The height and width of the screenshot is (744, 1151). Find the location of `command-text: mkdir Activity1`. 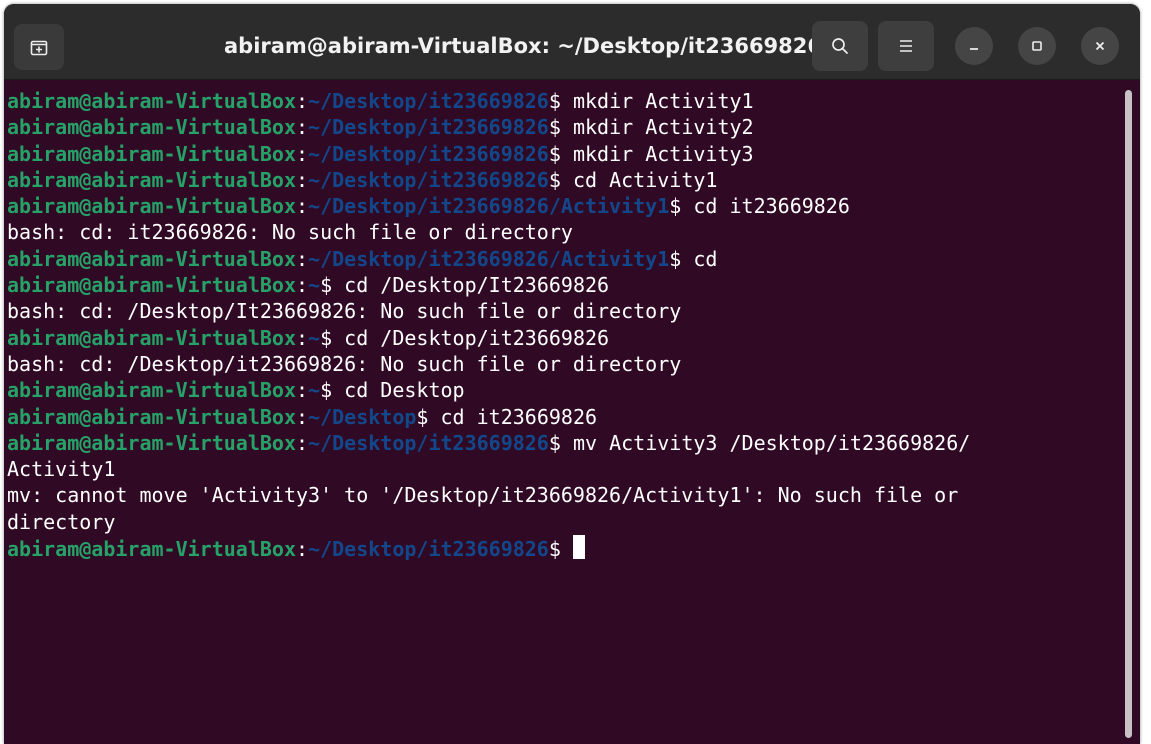

command-text: mkdir Activity1 is located at coordinates (663, 101).